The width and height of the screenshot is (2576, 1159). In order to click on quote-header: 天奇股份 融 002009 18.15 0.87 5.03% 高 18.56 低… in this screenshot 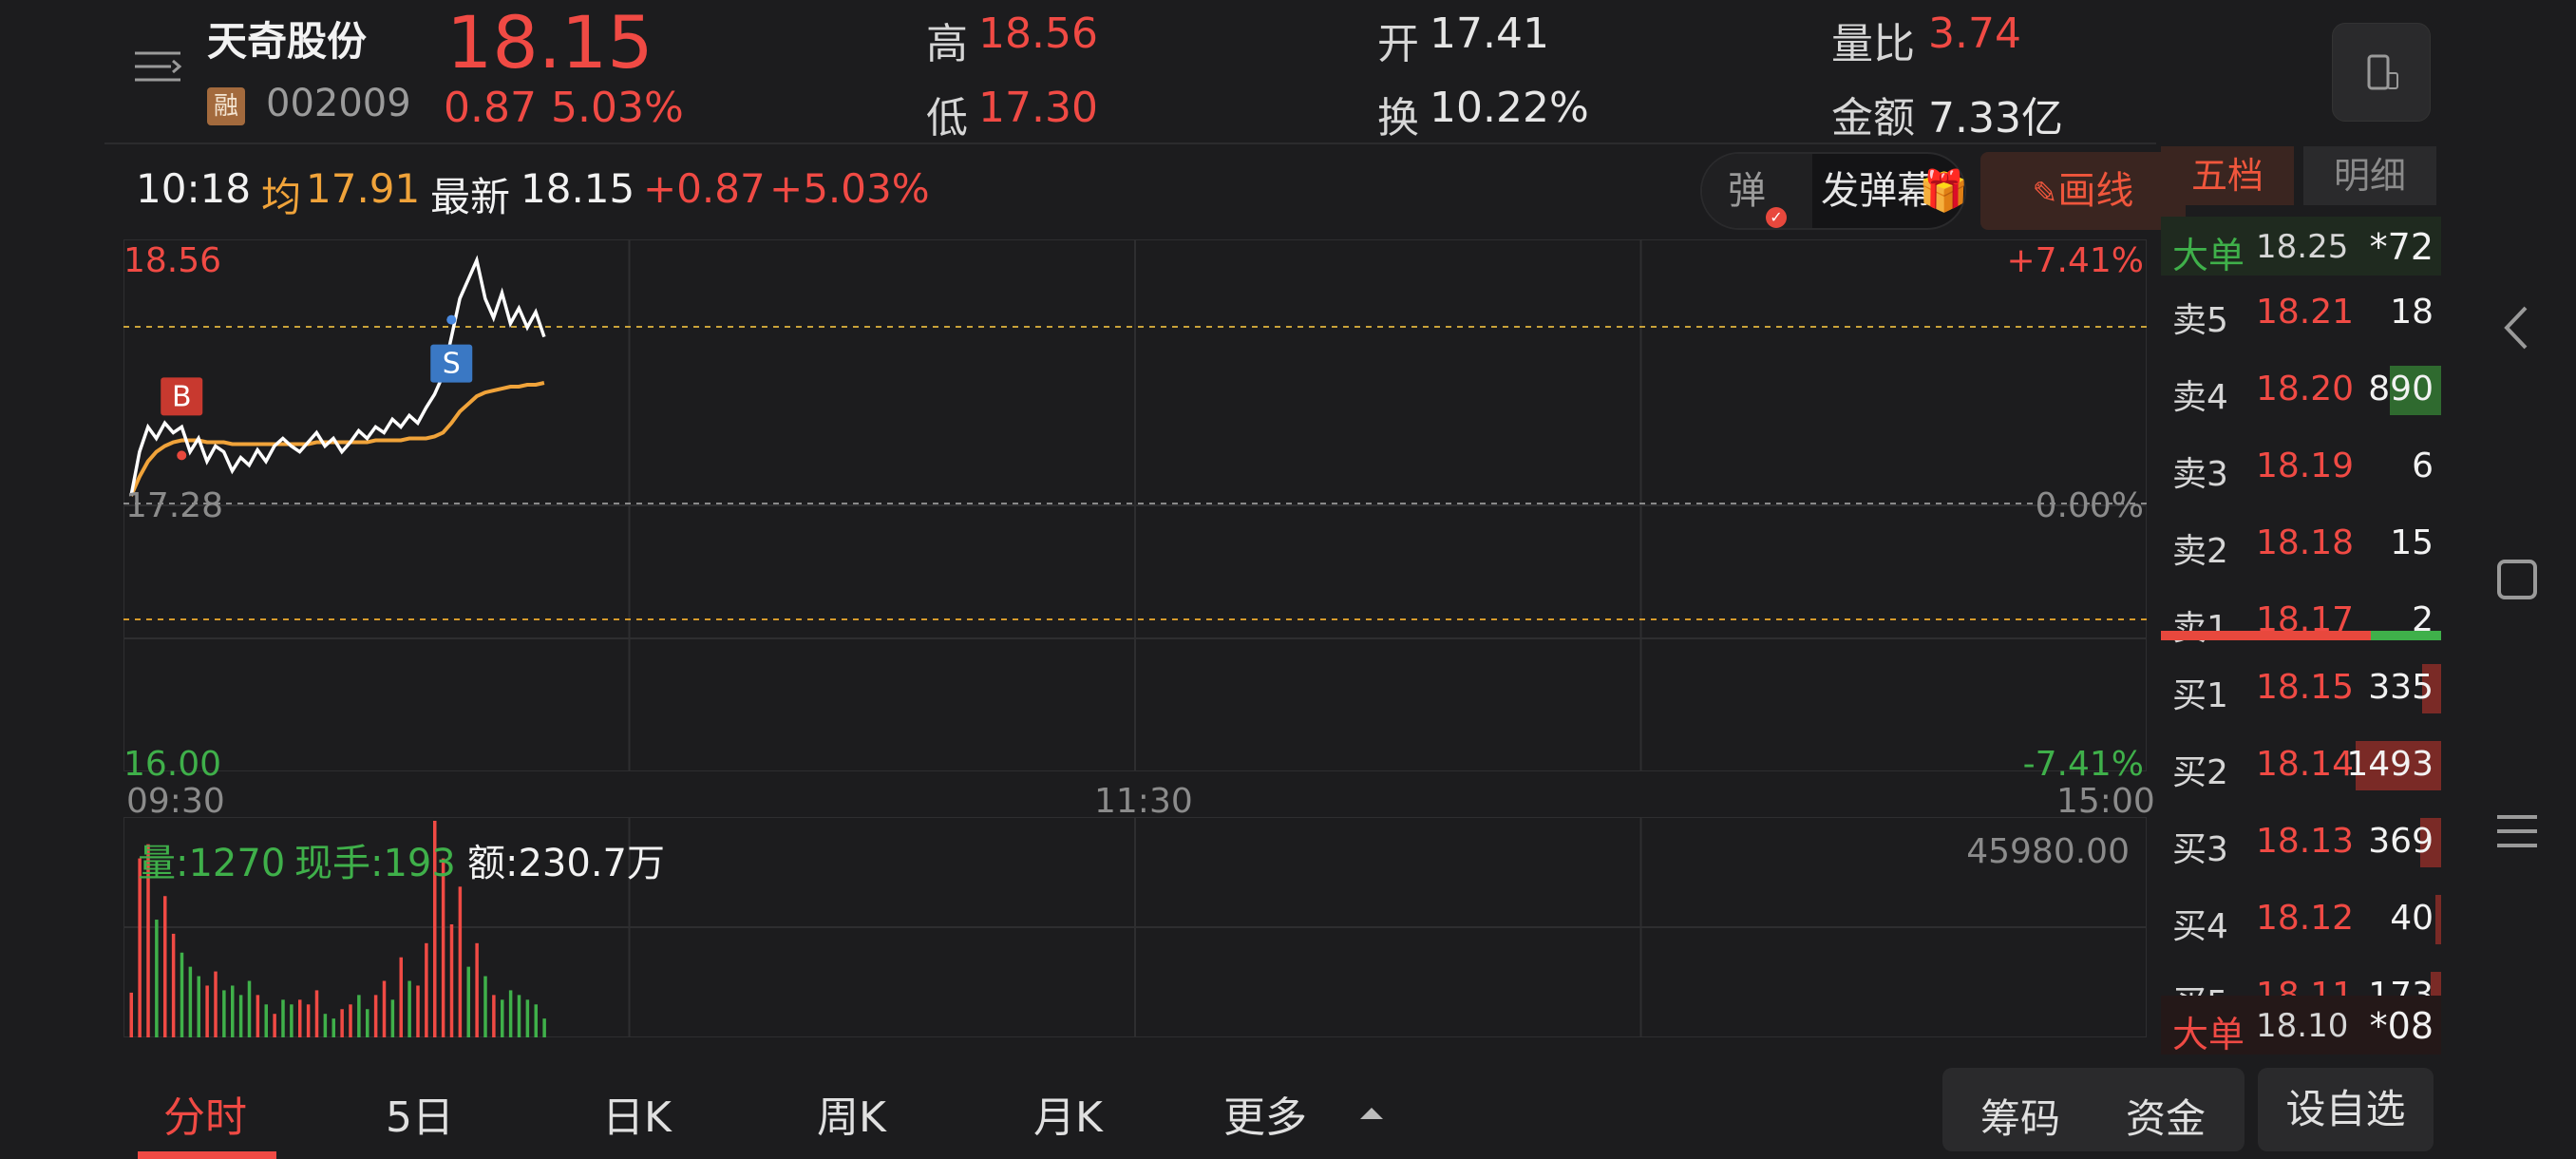, I will do `click(1220, 71)`.